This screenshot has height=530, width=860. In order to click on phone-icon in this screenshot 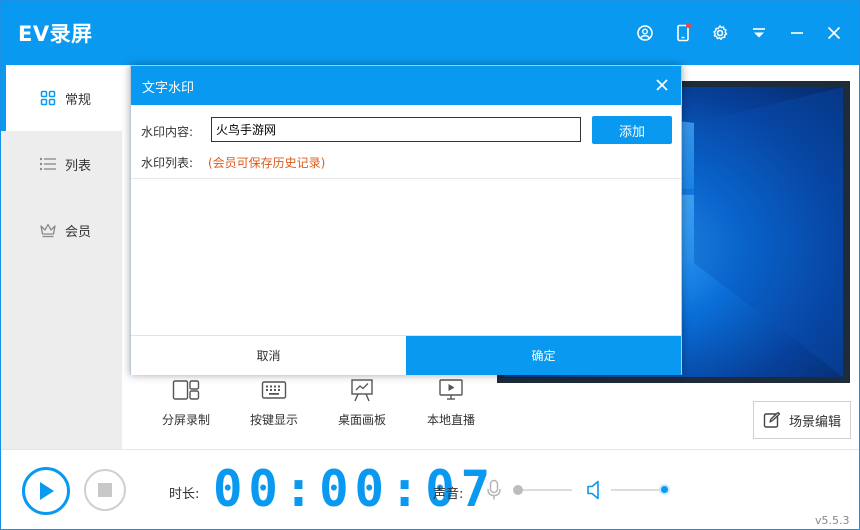, I will do `click(683, 33)`.